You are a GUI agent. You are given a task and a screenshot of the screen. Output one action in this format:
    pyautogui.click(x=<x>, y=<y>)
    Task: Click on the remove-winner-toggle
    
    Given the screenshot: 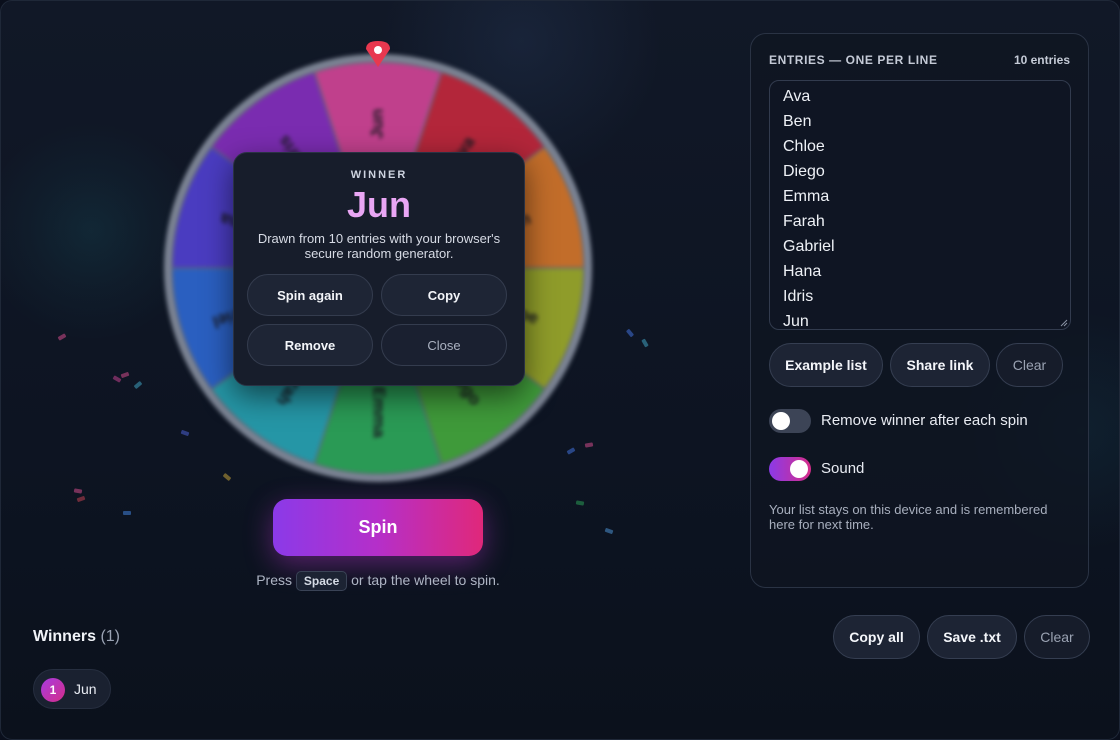 What is the action you would take?
    pyautogui.click(x=790, y=421)
    